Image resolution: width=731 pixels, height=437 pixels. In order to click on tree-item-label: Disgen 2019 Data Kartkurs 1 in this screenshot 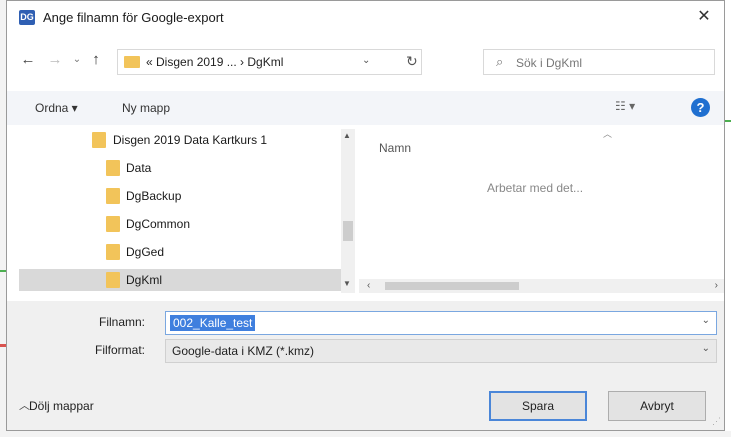, I will do `click(190, 140)`.